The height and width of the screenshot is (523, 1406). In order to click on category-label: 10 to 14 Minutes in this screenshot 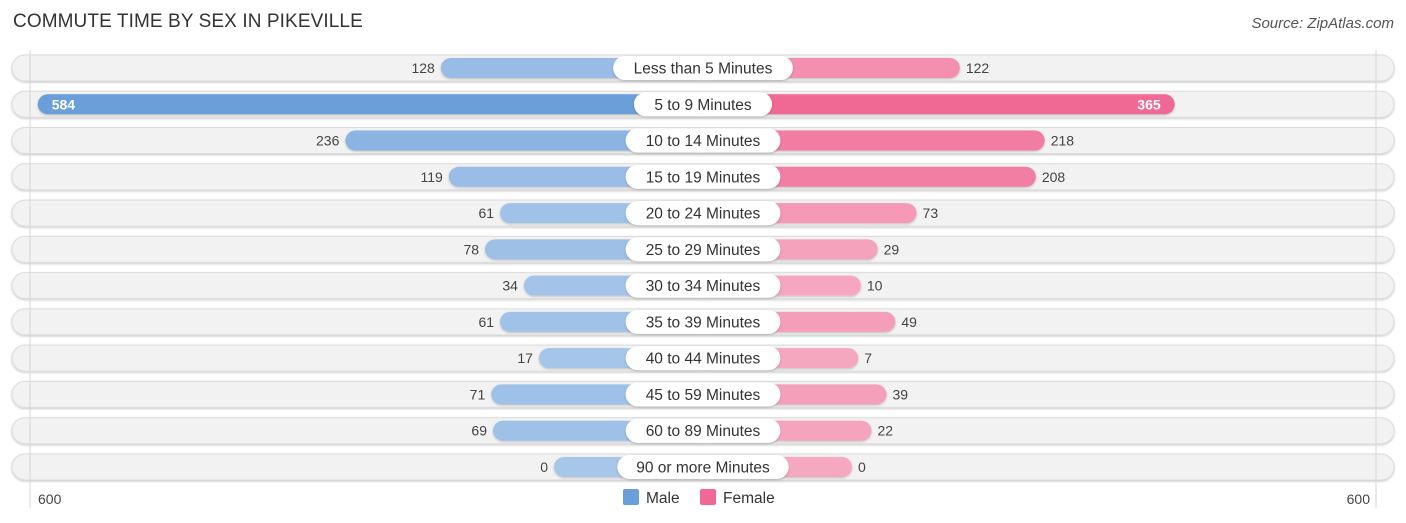, I will do `click(703, 141)`.